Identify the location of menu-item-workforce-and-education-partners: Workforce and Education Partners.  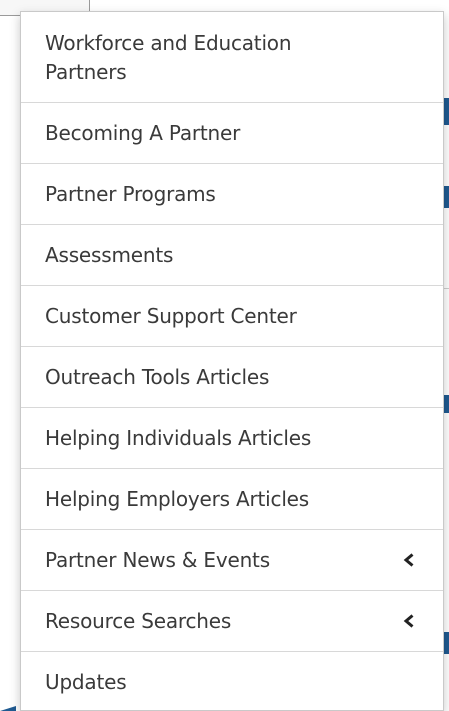
(232, 57).